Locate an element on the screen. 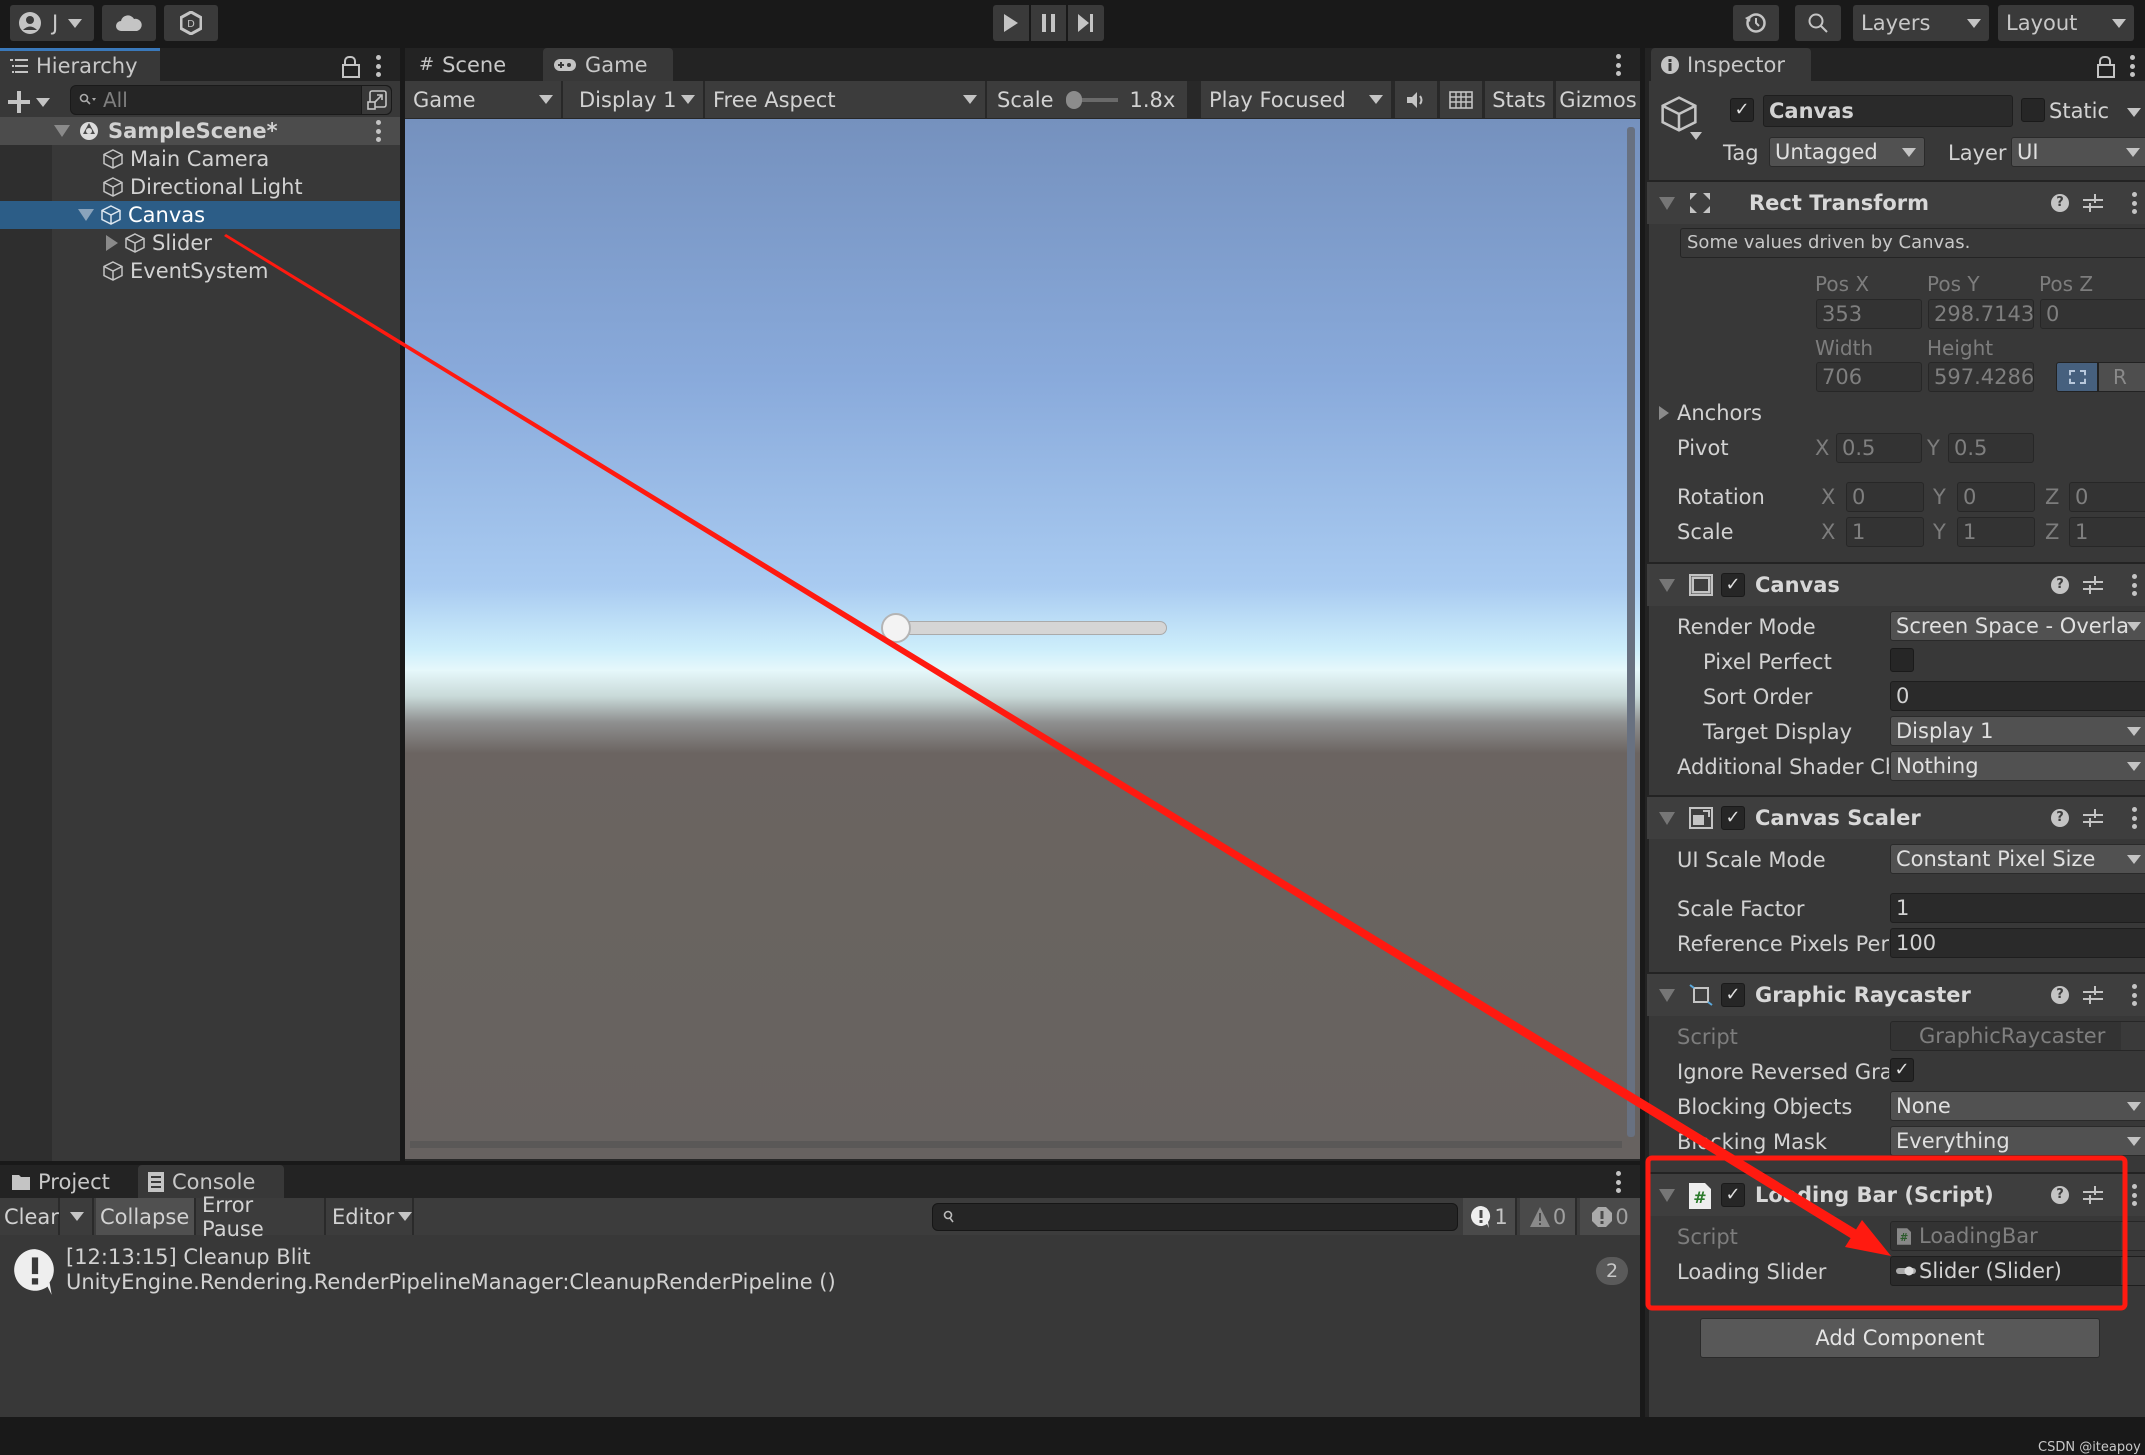  game-ui-slider is located at coordinates (1024, 628).